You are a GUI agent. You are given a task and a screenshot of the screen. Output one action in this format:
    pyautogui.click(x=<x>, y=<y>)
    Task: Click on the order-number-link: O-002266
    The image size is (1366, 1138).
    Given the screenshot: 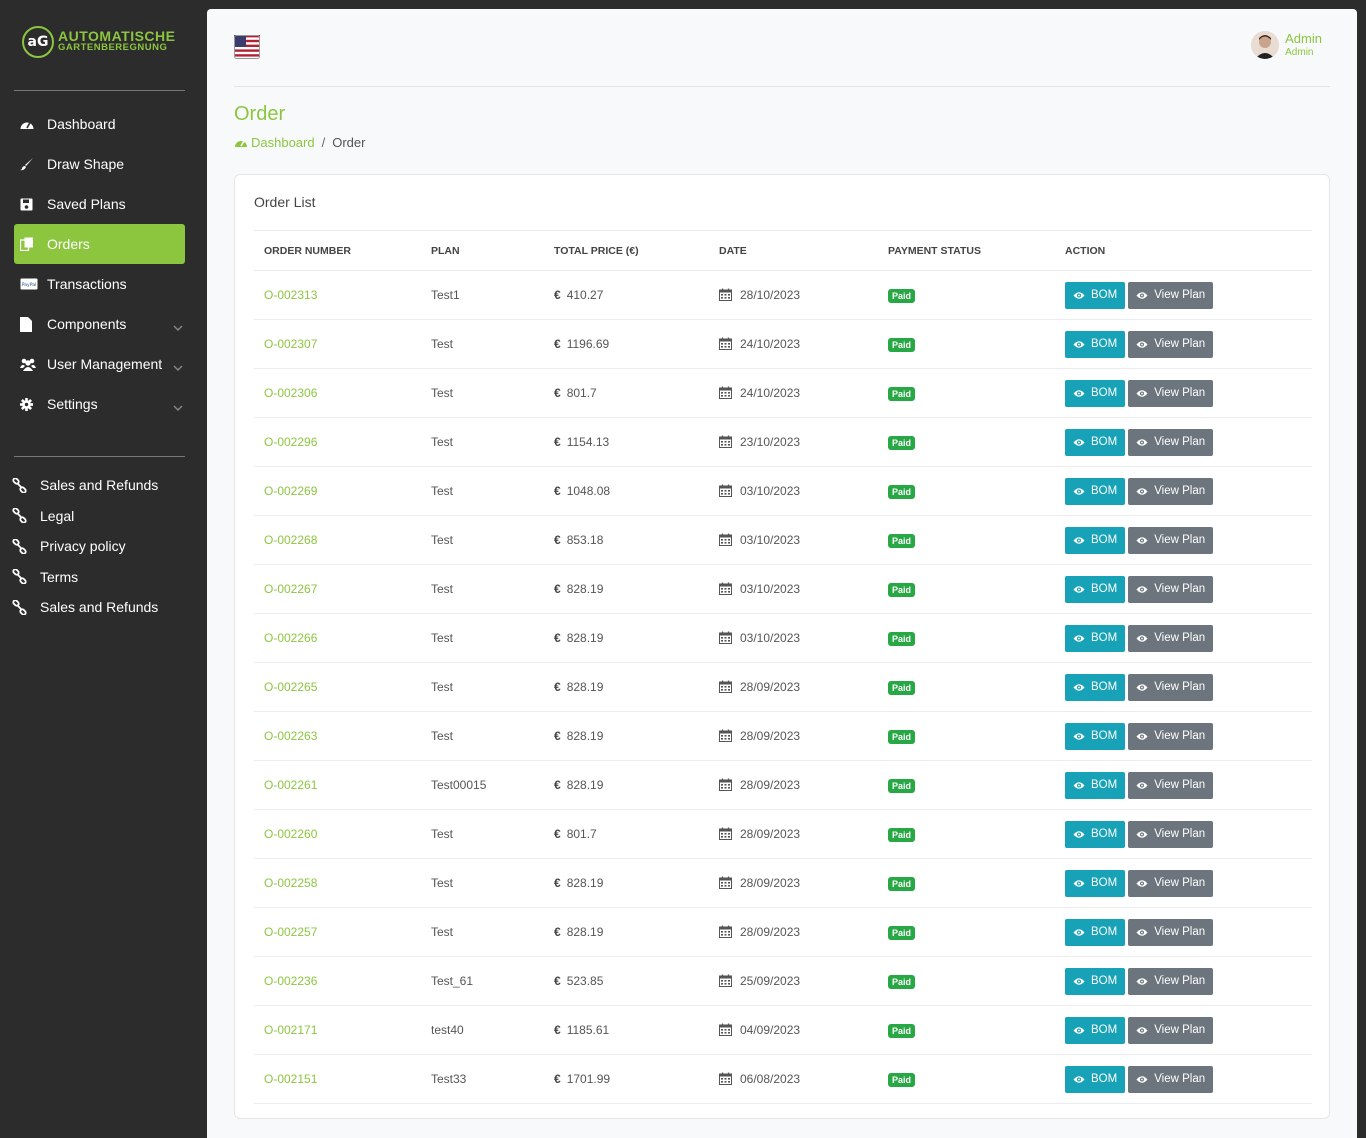 What is the action you would take?
    pyautogui.click(x=337, y=638)
    